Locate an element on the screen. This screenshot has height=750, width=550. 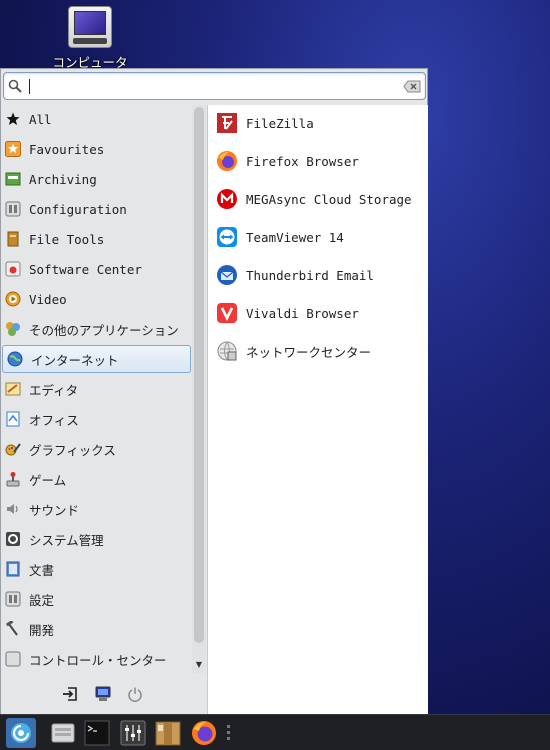
firefox-taskbar-button is located at coordinates (204, 733).